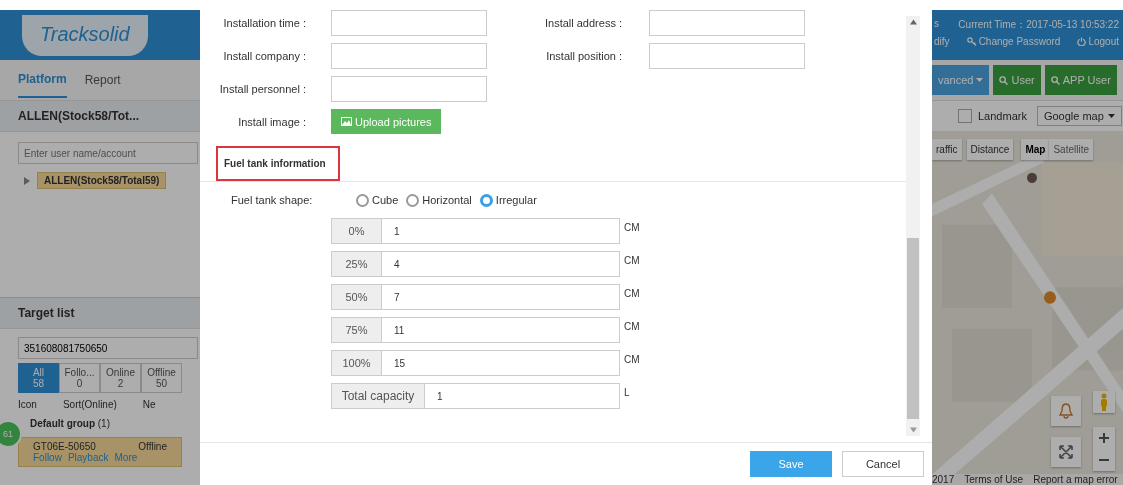  Describe the element at coordinates (475, 297) in the screenshot. I see `input-group: 50% 7` at that location.